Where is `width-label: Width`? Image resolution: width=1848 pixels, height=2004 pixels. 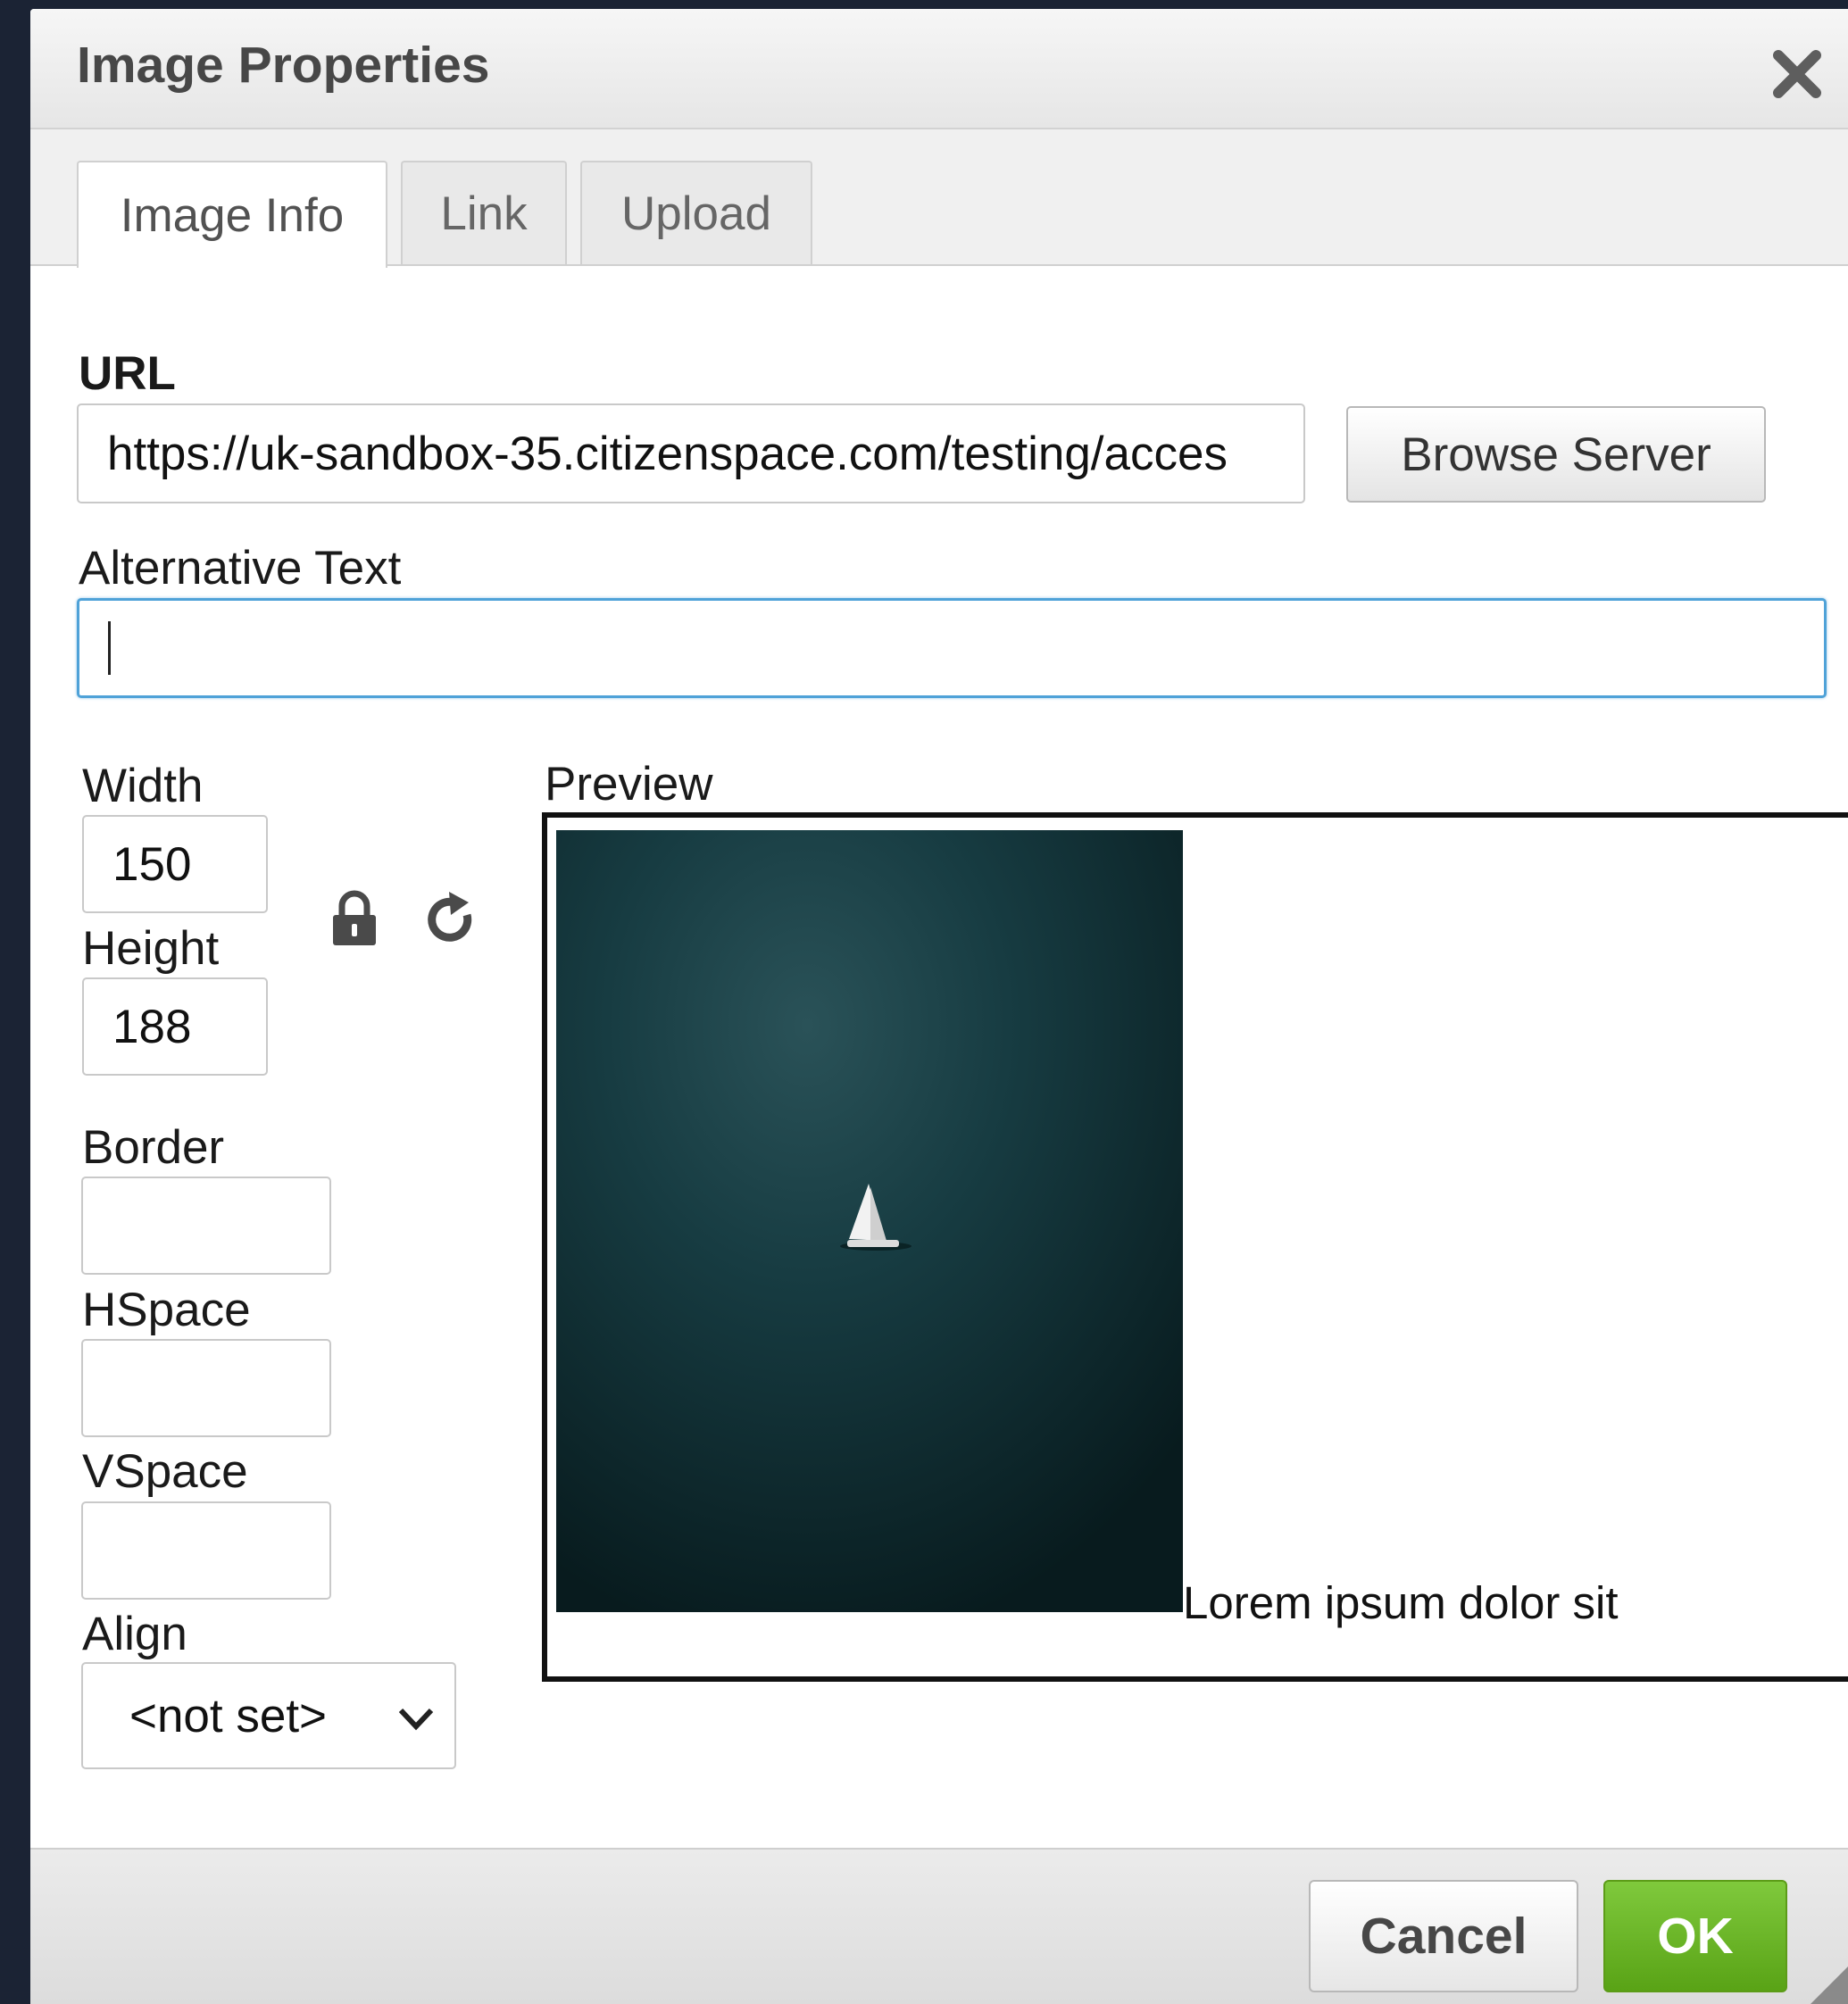
width-label: Width is located at coordinates (143, 786).